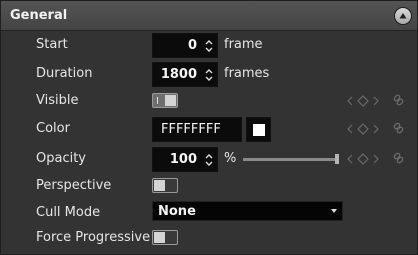 This screenshot has height=255, width=418. What do you see at coordinates (247, 73) in the screenshot?
I see `duration-unit: frames` at bounding box center [247, 73].